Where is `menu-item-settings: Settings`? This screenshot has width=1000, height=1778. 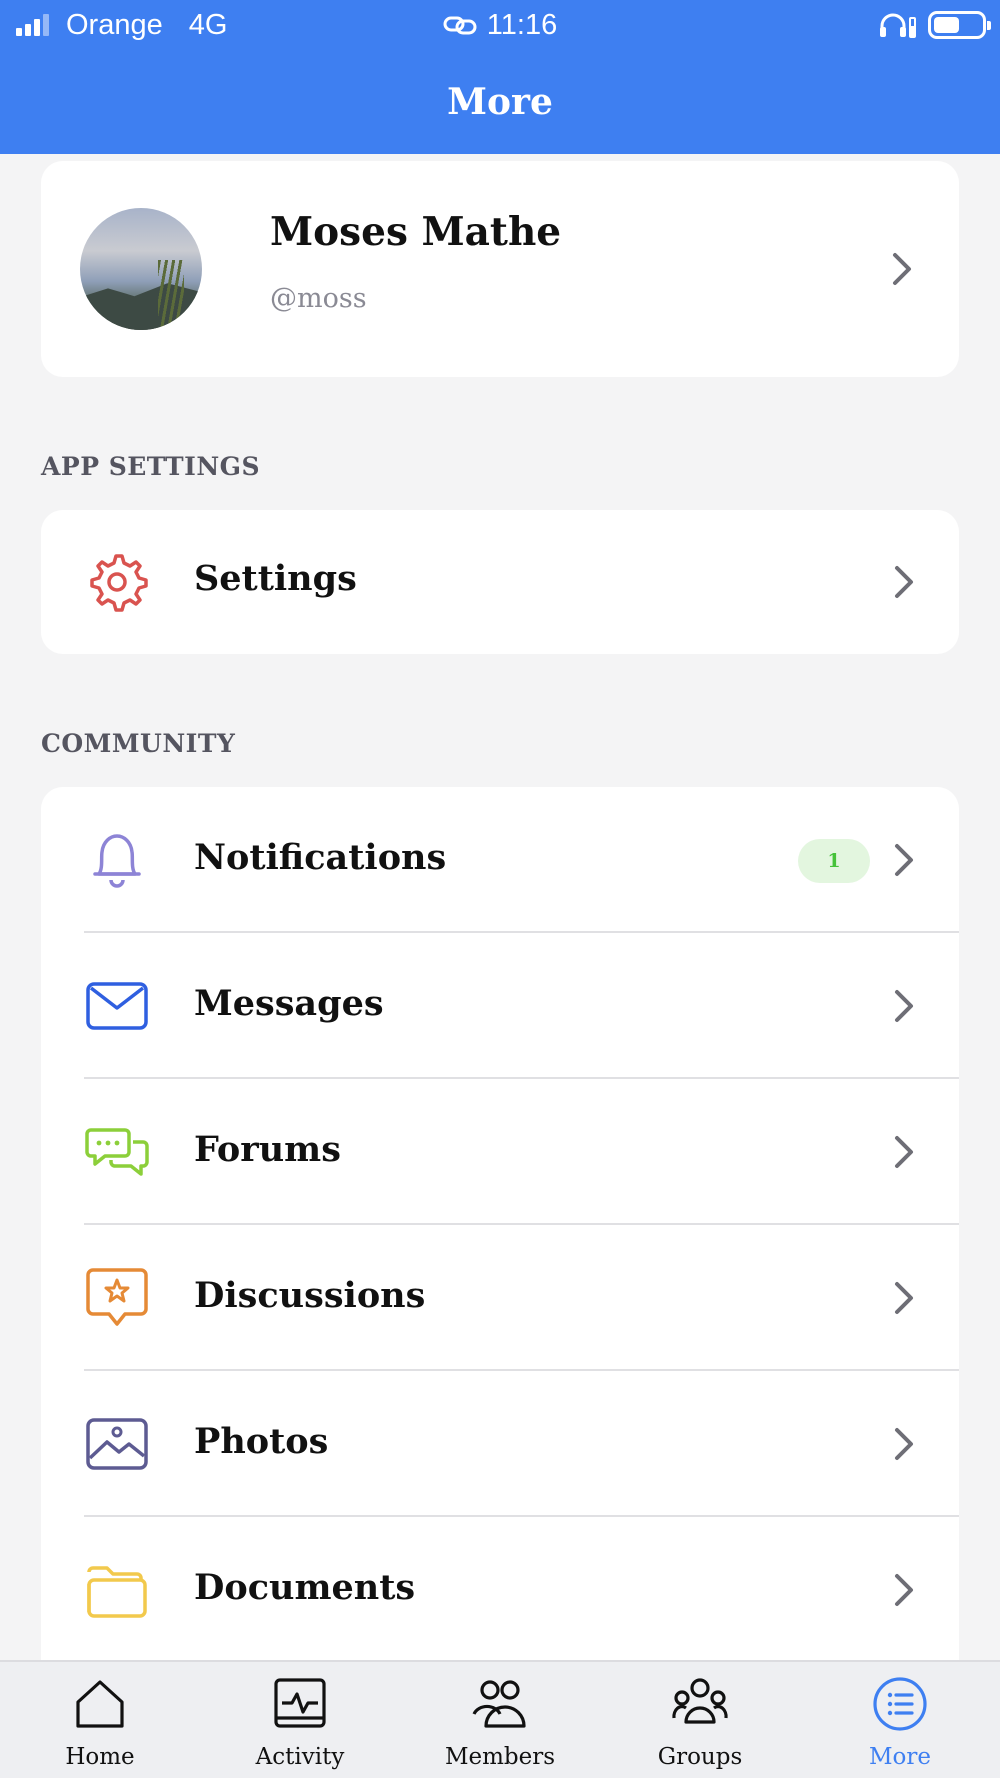 menu-item-settings: Settings is located at coordinates (500, 582).